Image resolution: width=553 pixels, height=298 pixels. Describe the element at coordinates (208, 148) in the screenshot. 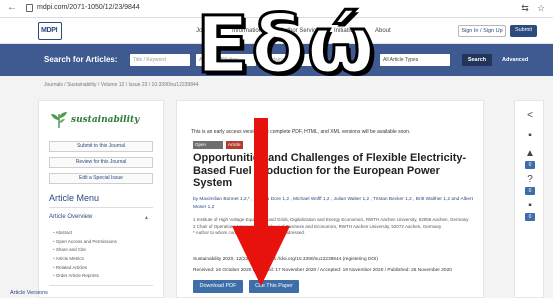

I see `open-access-badge: Open Access` at that location.